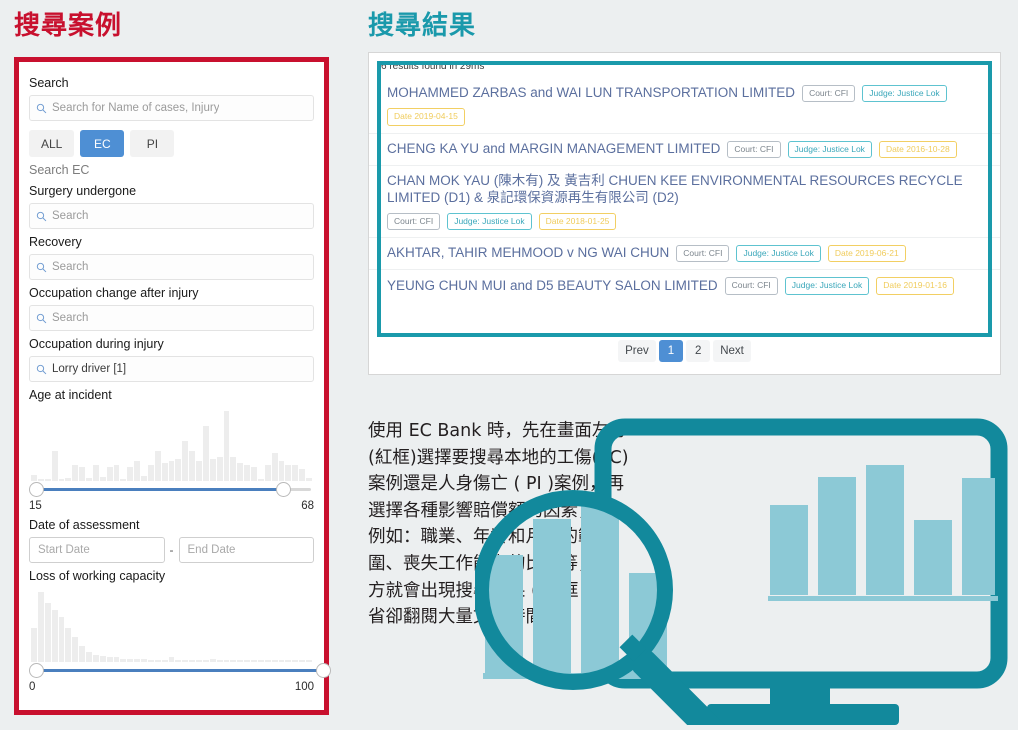  I want to click on case-type-toggle-group: ALL EC PI, so click(171, 143).